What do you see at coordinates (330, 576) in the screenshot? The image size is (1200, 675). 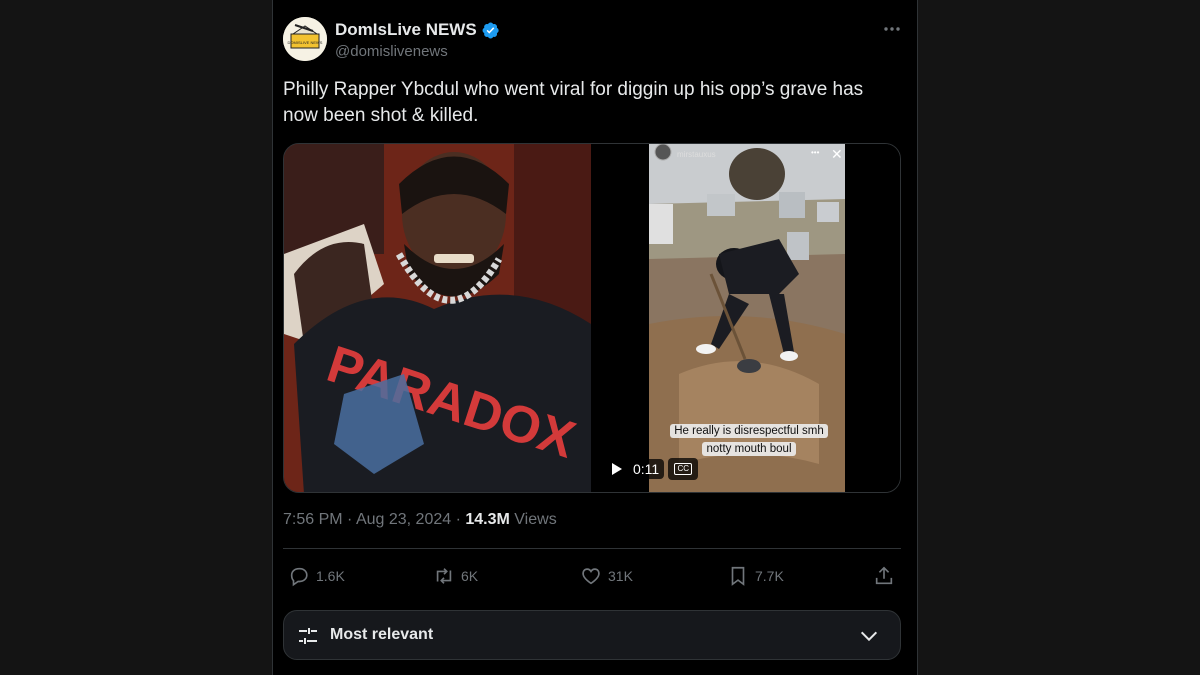 I see `reply-count: 1.6K` at bounding box center [330, 576].